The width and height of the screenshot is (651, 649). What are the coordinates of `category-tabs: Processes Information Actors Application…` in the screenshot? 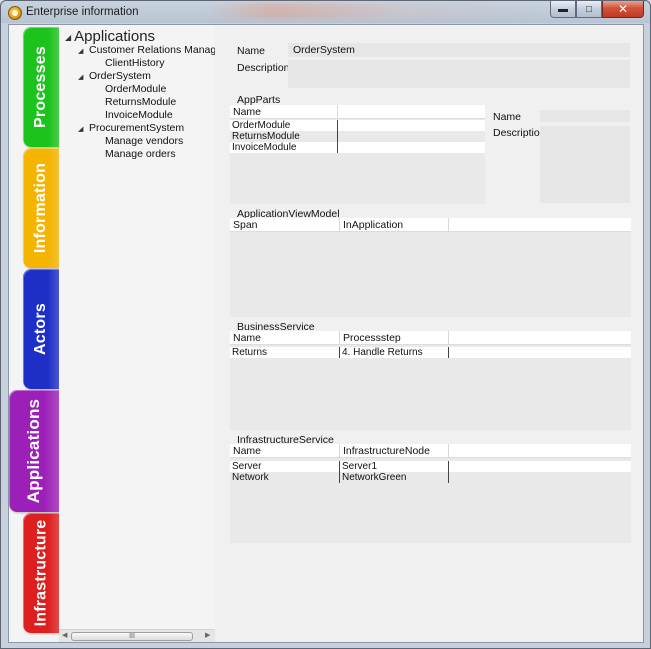 It's located at (34, 333).